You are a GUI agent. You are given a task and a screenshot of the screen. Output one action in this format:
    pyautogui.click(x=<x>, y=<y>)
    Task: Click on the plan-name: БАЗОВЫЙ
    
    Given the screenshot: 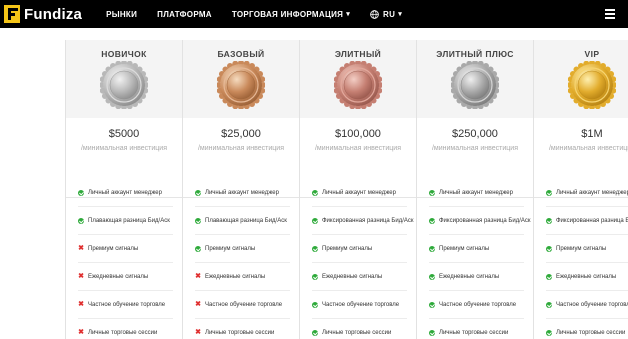 What is the action you would take?
    pyautogui.click(x=241, y=54)
    